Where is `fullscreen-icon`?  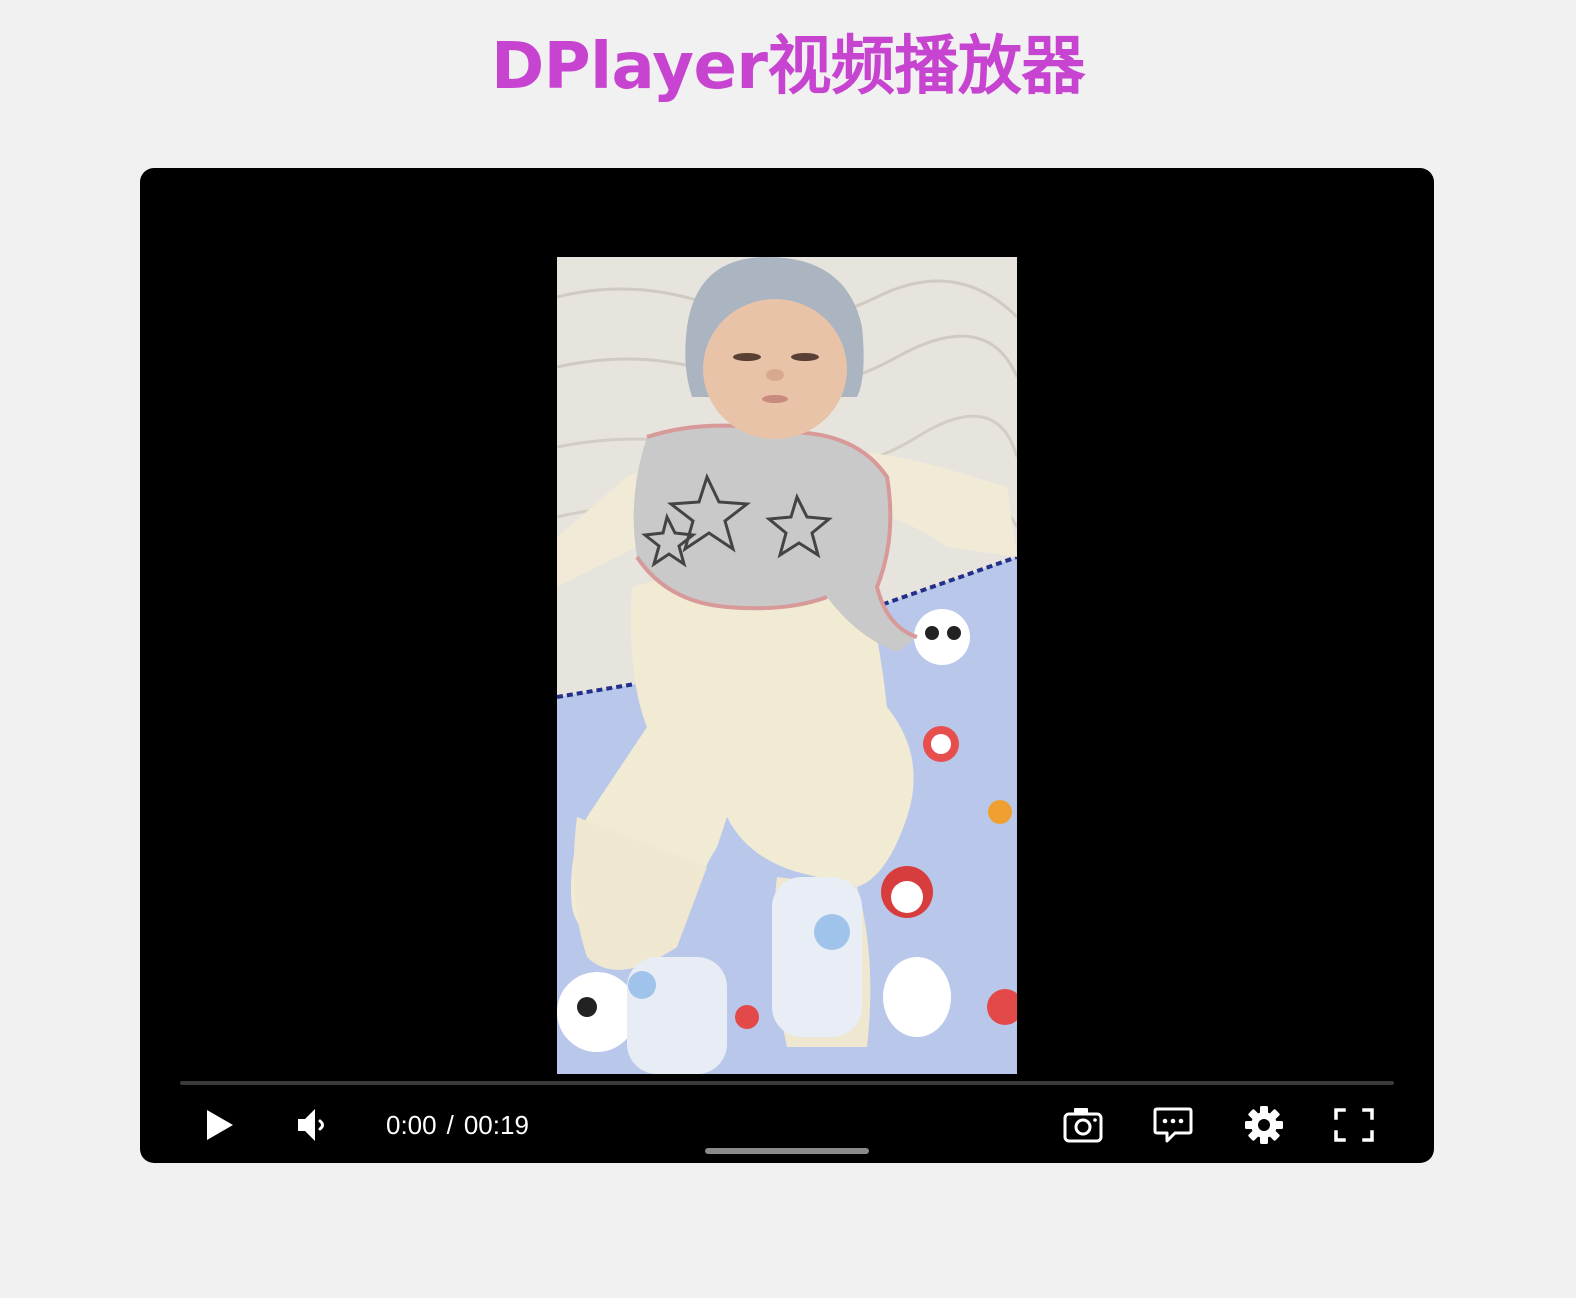
fullscreen-icon is located at coordinates (1354, 1125).